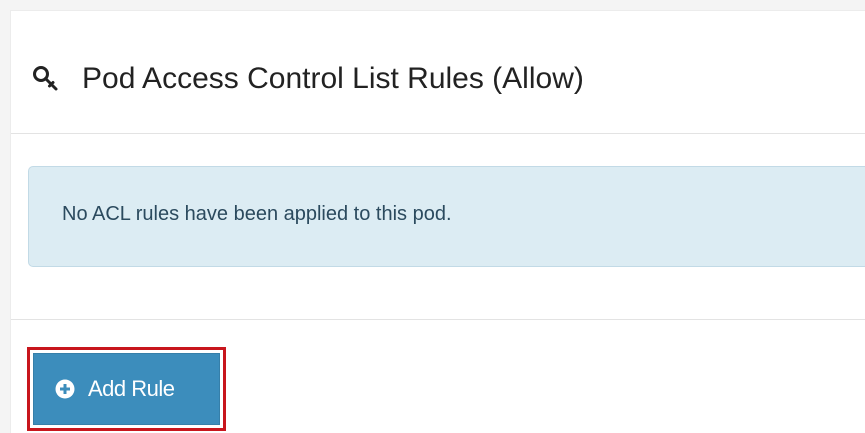 Image resolution: width=865 pixels, height=433 pixels. I want to click on add-rule-button: Add Rule, so click(126, 389).